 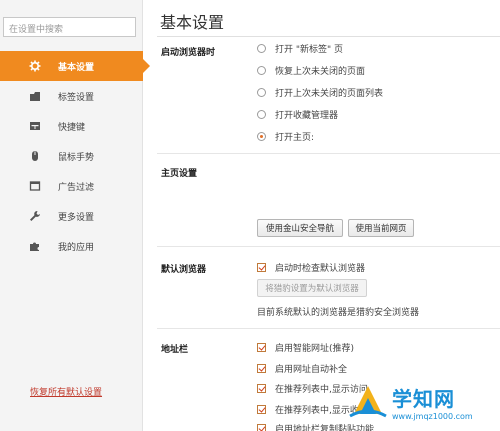 I want to click on page-title: 基本设置, so click(x=192, y=22).